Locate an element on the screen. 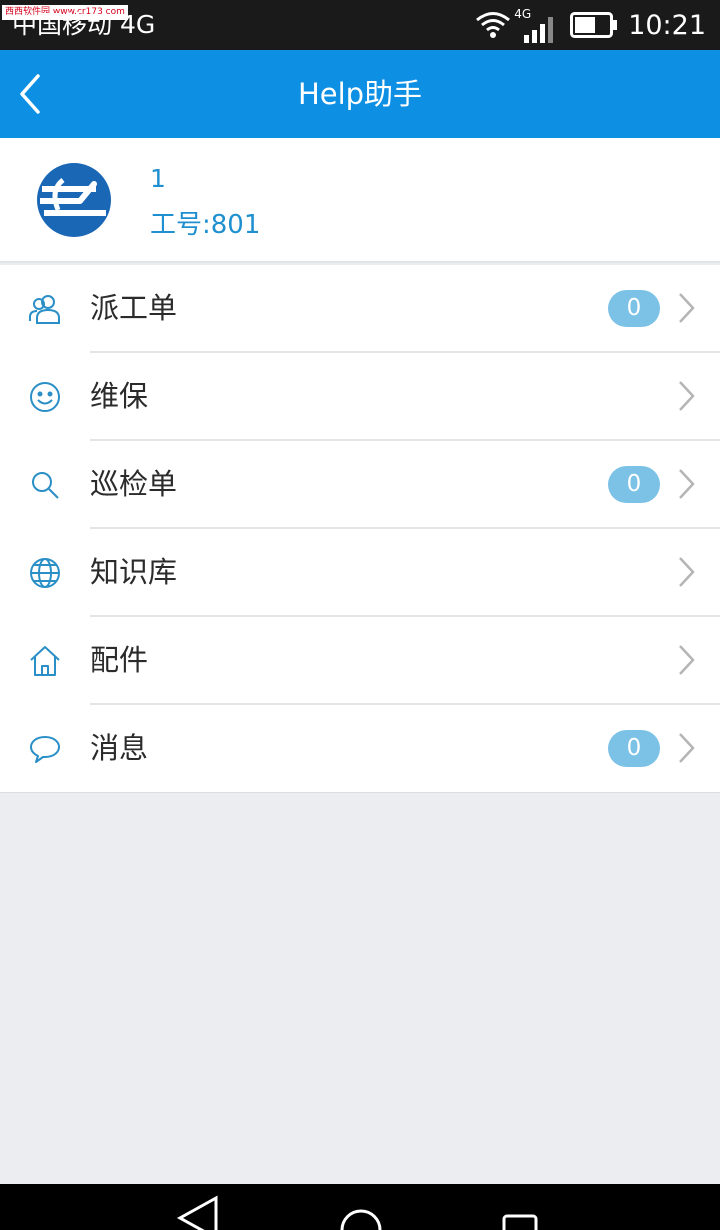  globe-icon is located at coordinates (45, 573).